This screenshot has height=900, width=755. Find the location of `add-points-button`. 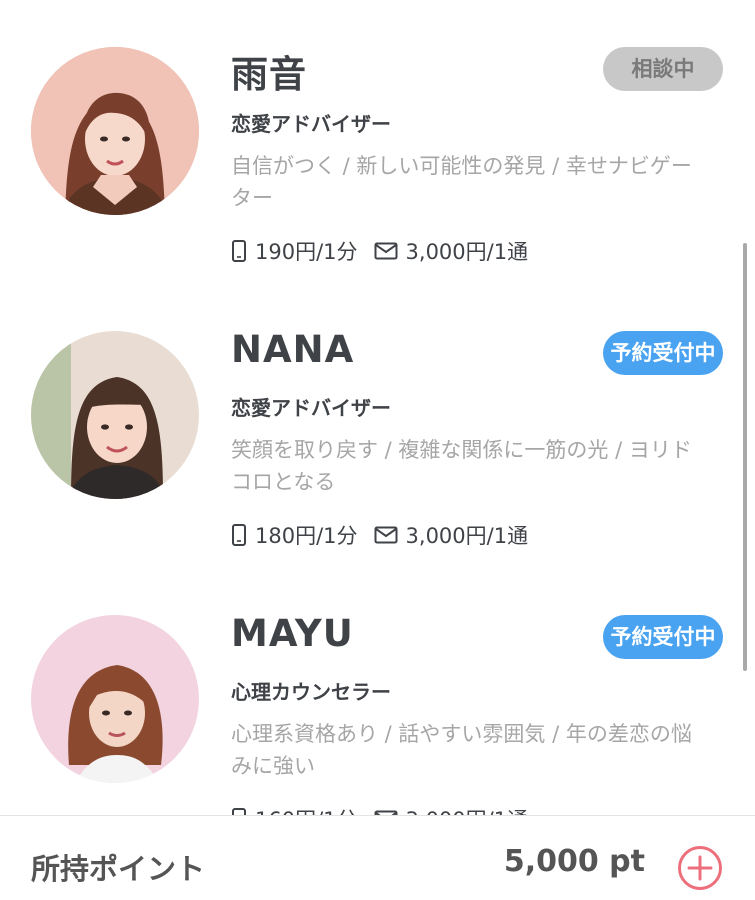

add-points-button is located at coordinates (700, 868).